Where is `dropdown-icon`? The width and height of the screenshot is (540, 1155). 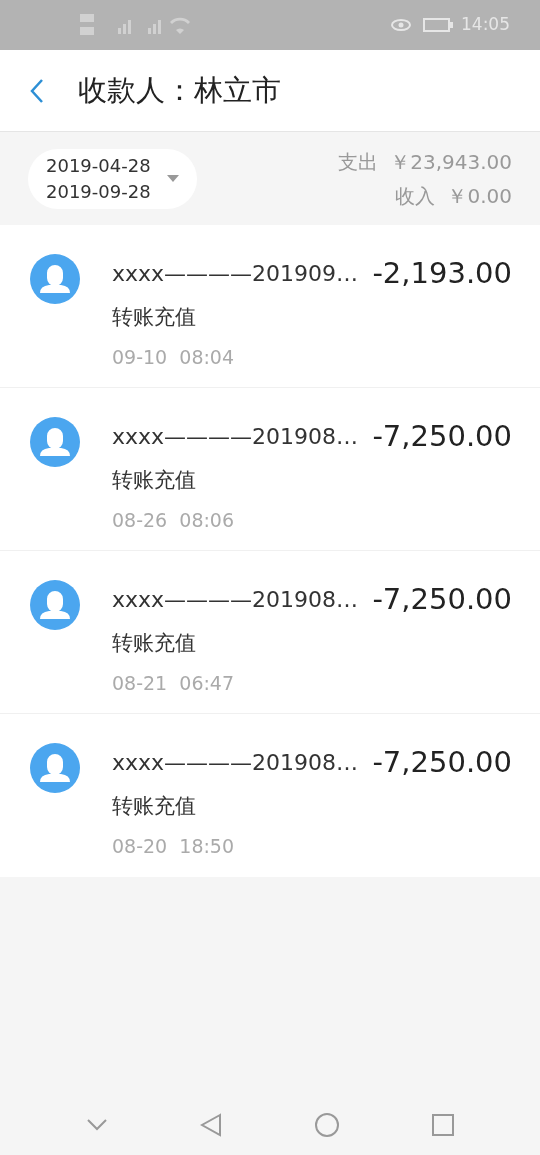
dropdown-icon is located at coordinates (172, 178).